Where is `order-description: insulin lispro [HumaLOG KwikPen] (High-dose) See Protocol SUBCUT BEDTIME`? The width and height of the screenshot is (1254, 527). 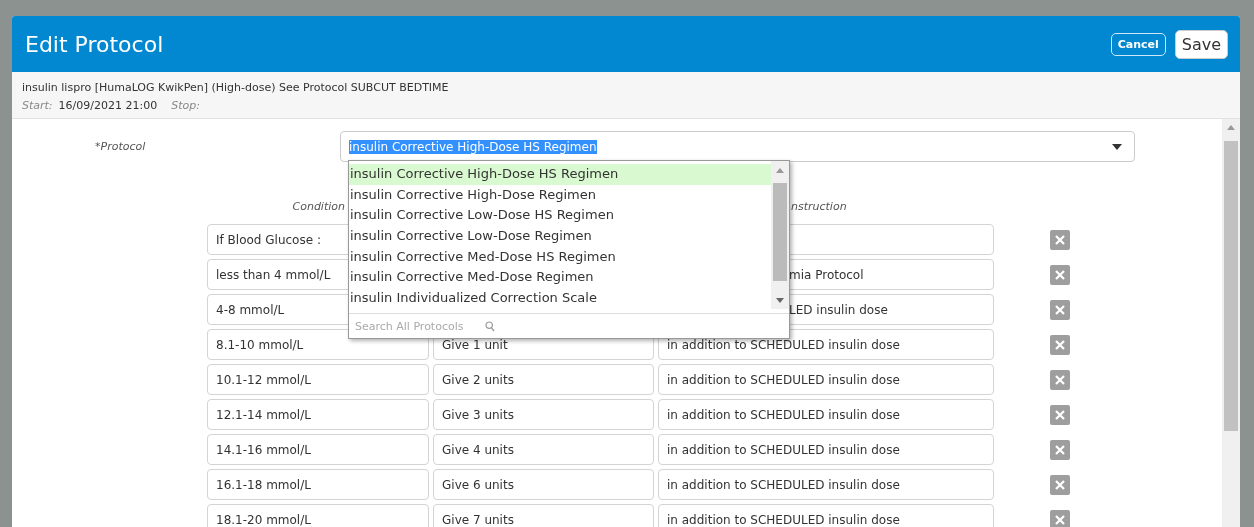
order-description: insulin lispro [HumaLOG KwikPen] (High-dose) See Protocol SUBCUT BEDTIME is located at coordinates (236, 87).